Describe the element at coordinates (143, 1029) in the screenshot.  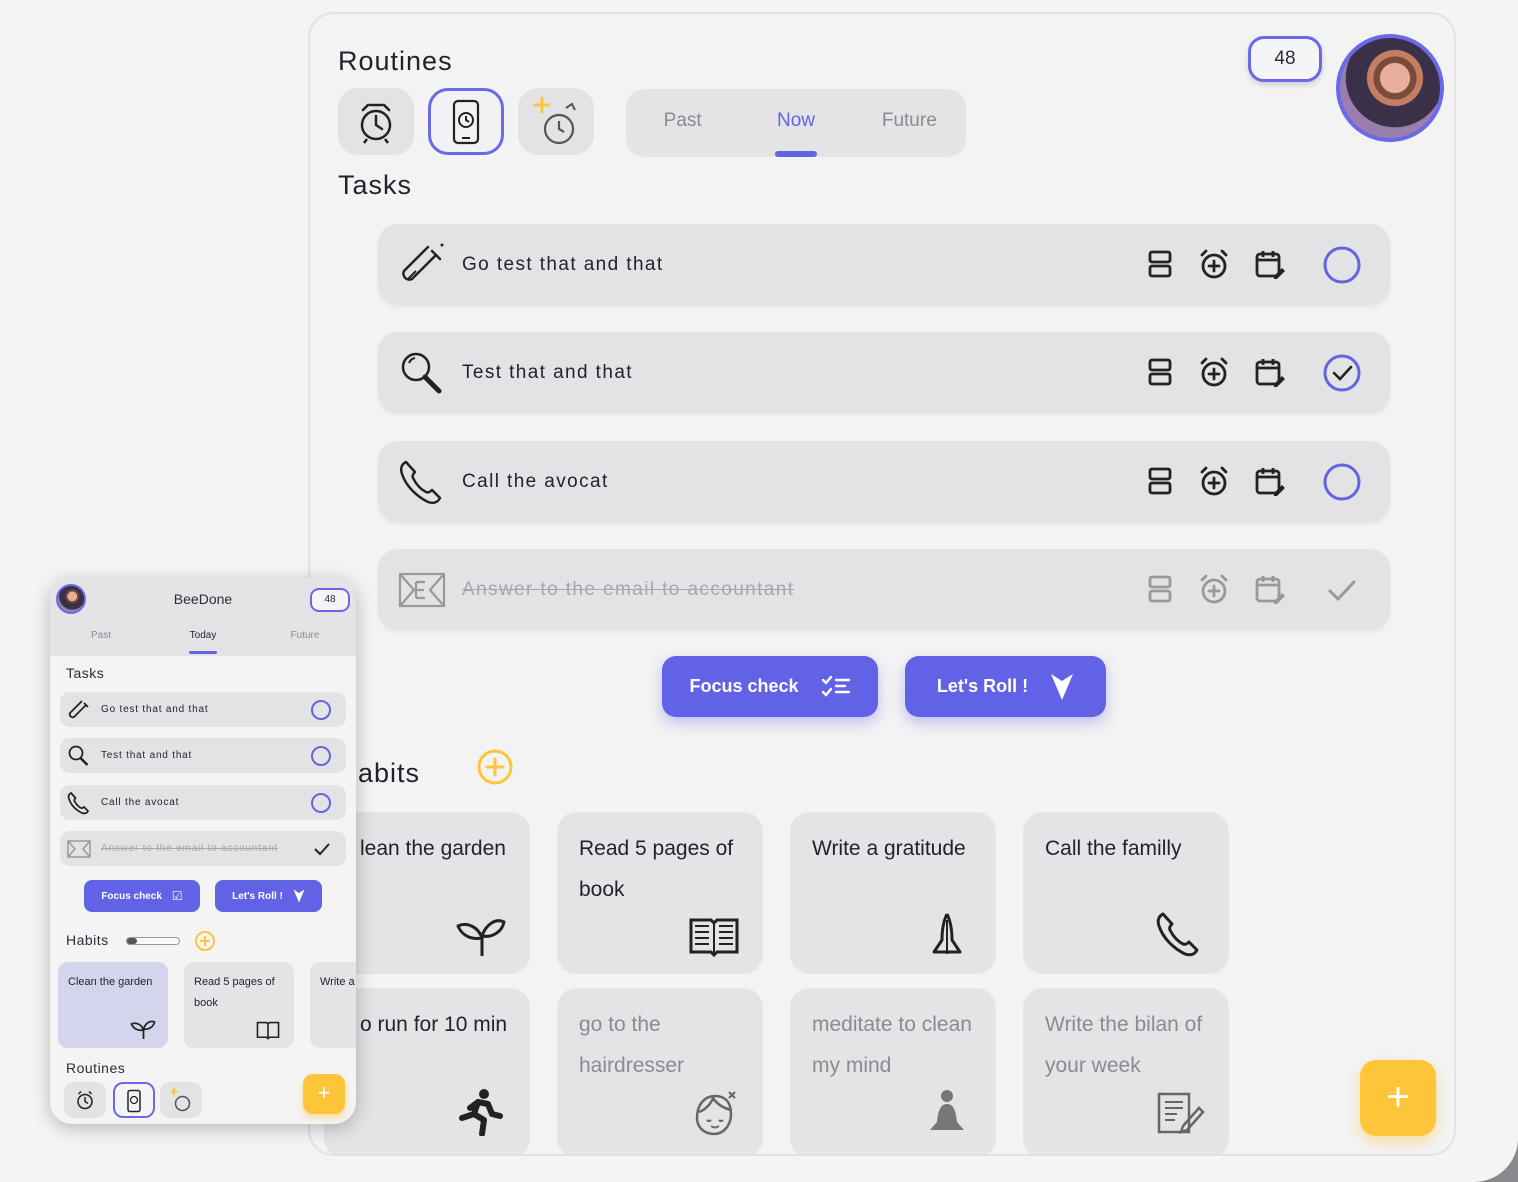
I see `sprout-icon` at that location.